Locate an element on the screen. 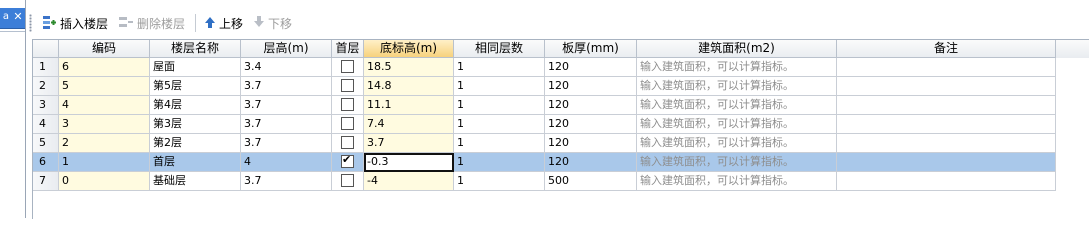 This screenshot has width=1089, height=240. table-row: 5 2 第2层 3.7 3.7 1 120 输入建筑面积，可以计算指标。 is located at coordinates (561, 143).